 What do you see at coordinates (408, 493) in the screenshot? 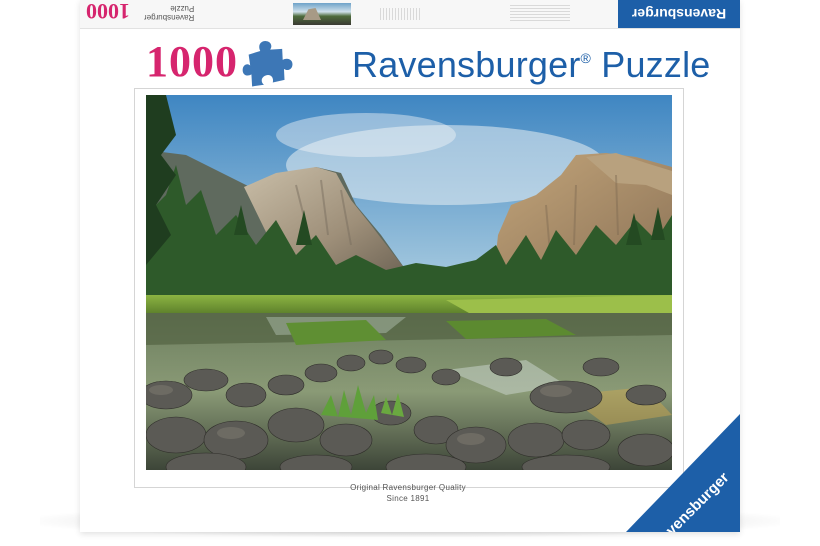
I see `quality-statement: Original Ravensburger Quality Since 1891` at bounding box center [408, 493].